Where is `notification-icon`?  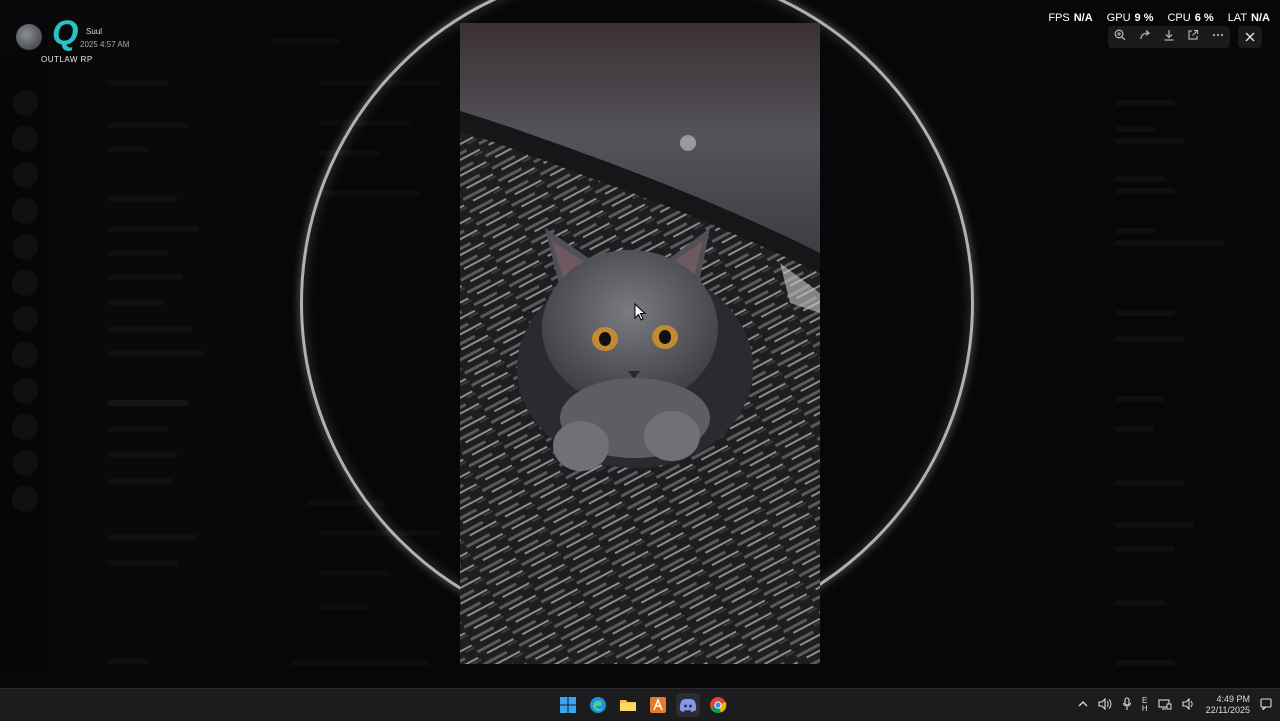 notification-icon is located at coordinates (1266, 705).